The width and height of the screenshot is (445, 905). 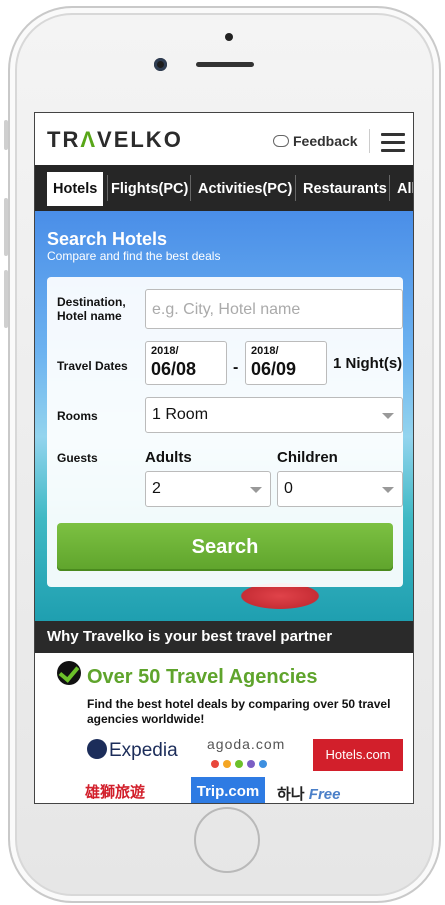 I want to click on destination-label: Destination, Hotel name, so click(x=91, y=309).